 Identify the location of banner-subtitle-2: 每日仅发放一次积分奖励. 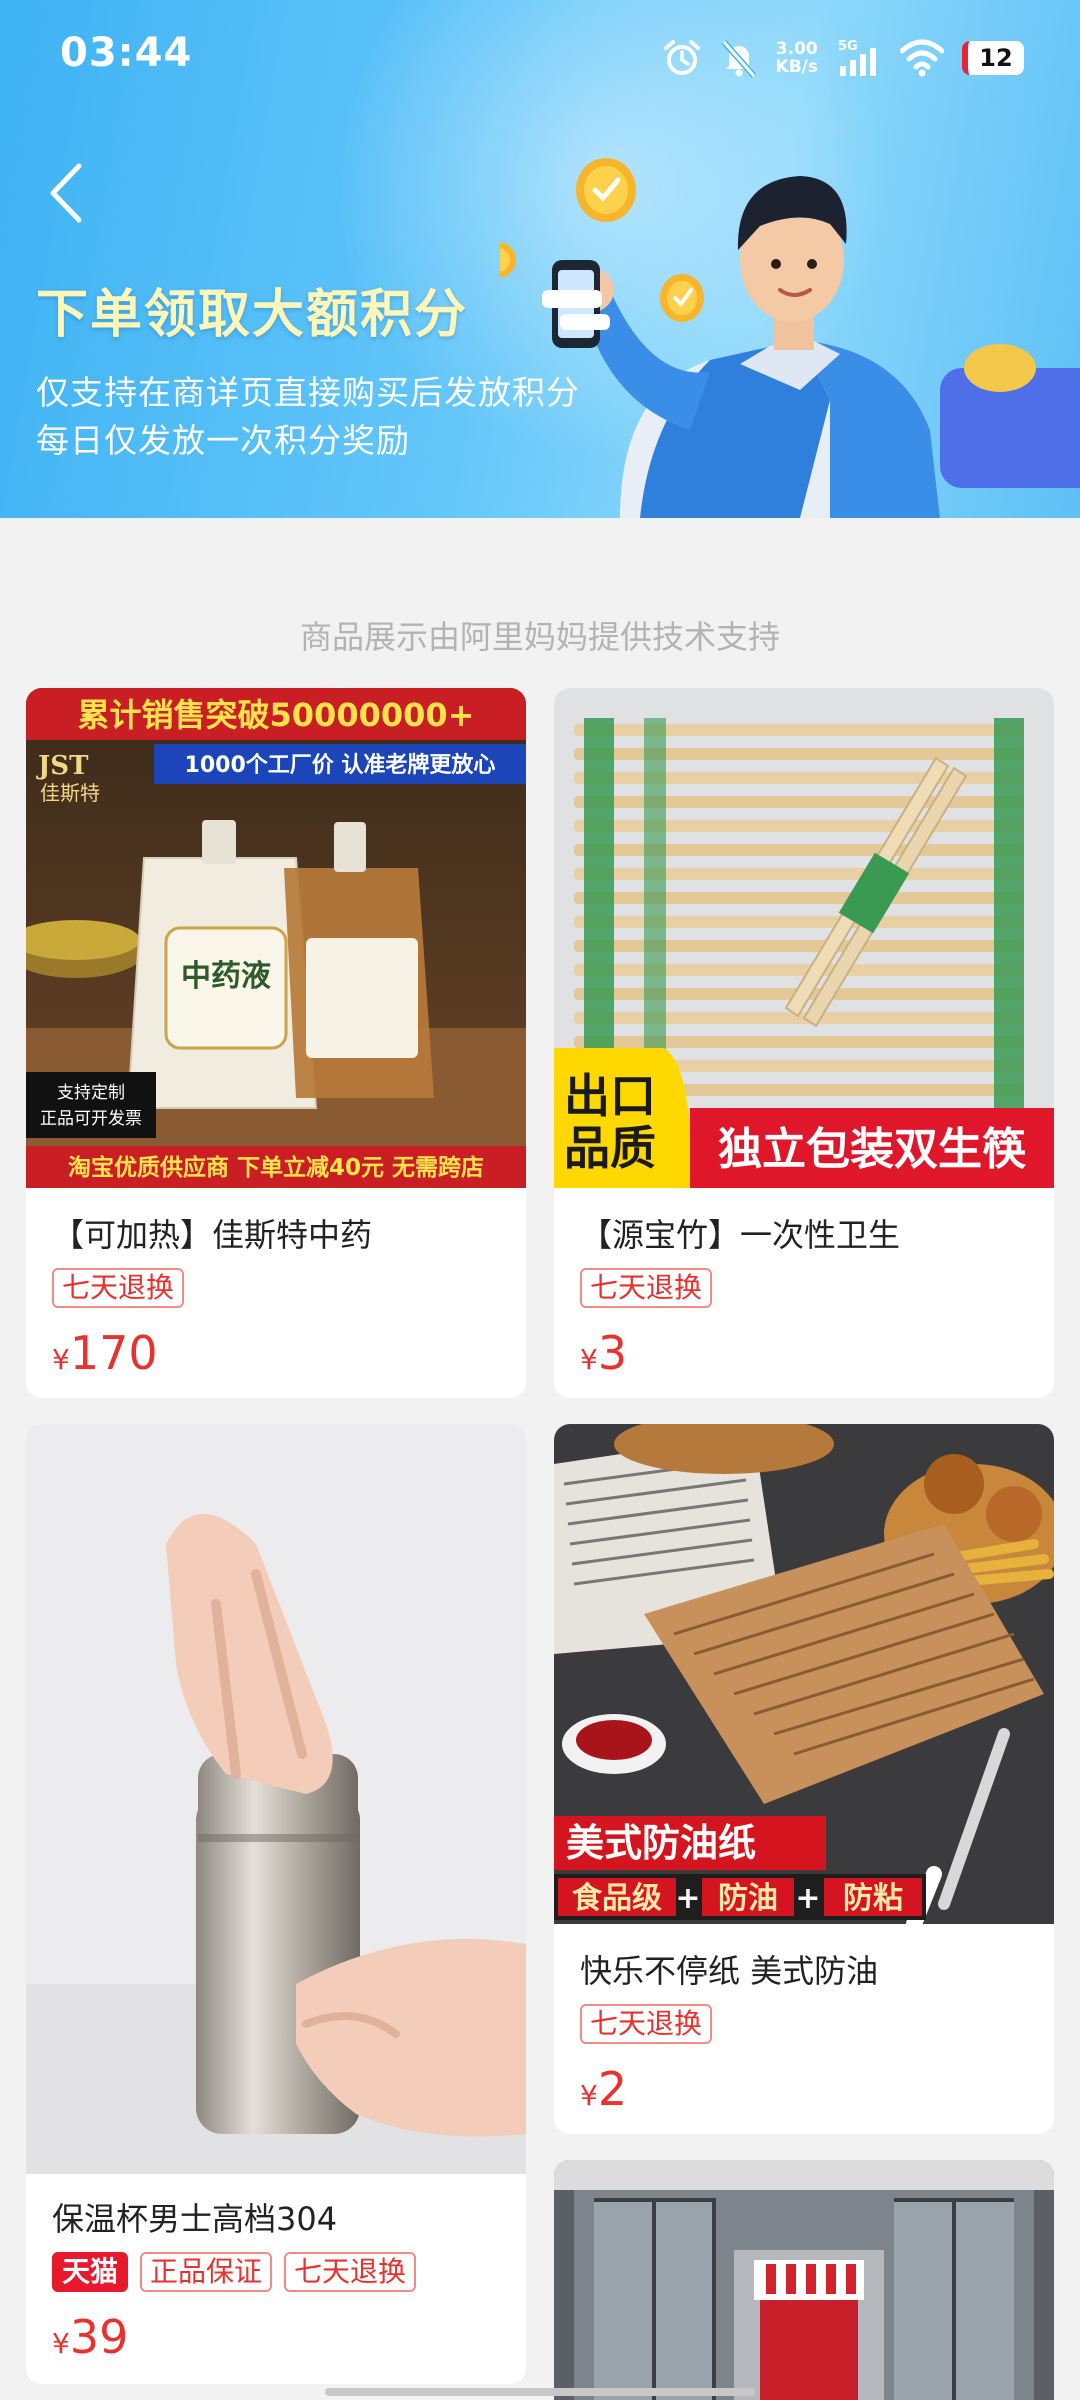
(223, 440).